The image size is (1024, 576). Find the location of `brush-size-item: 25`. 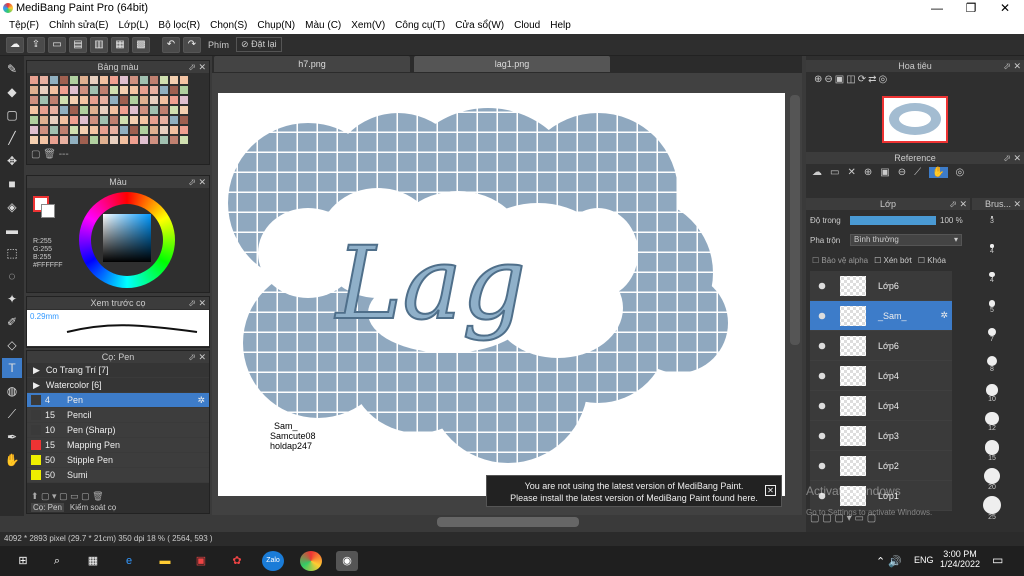

brush-size-item: 25 is located at coordinates (992, 508).